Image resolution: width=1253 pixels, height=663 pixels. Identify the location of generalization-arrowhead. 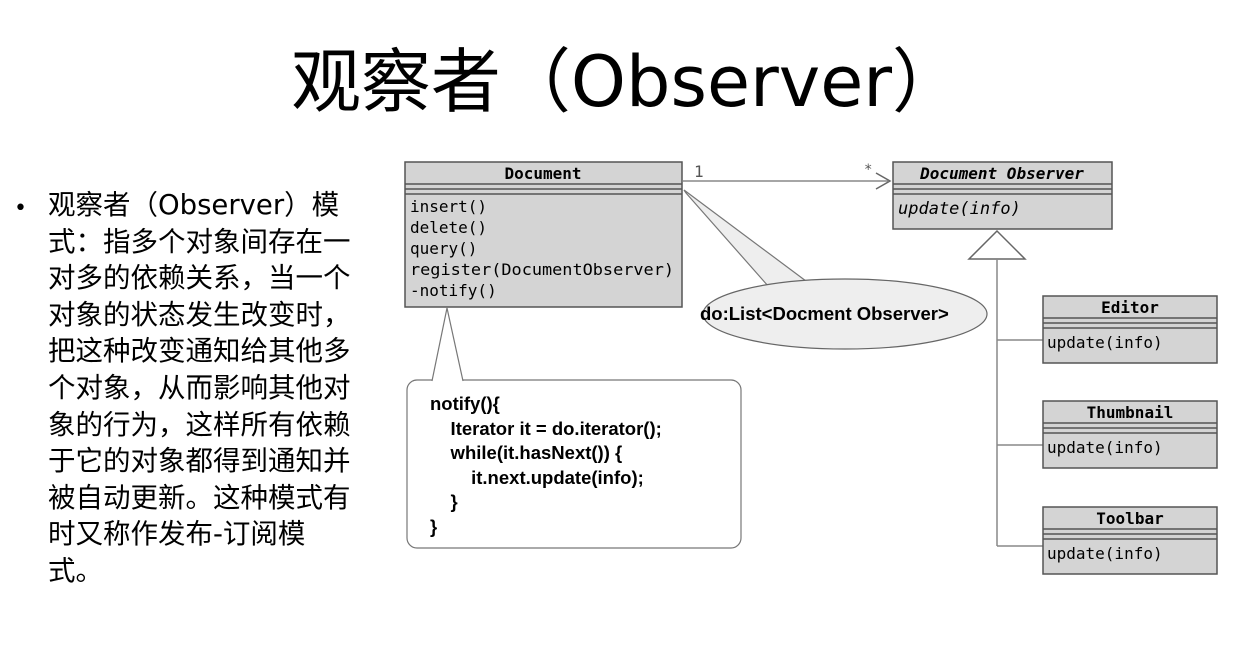
(997, 244).